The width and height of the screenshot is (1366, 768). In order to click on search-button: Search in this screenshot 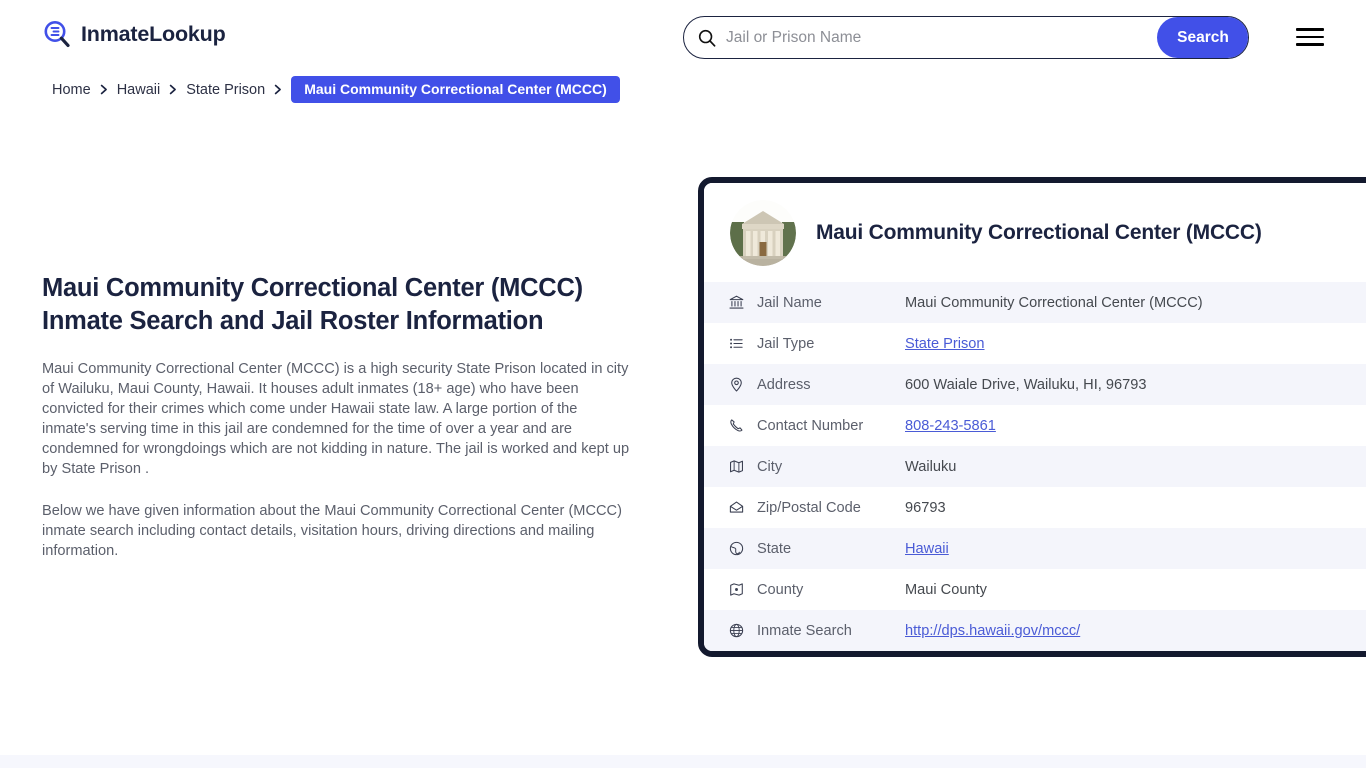, I will do `click(1202, 37)`.